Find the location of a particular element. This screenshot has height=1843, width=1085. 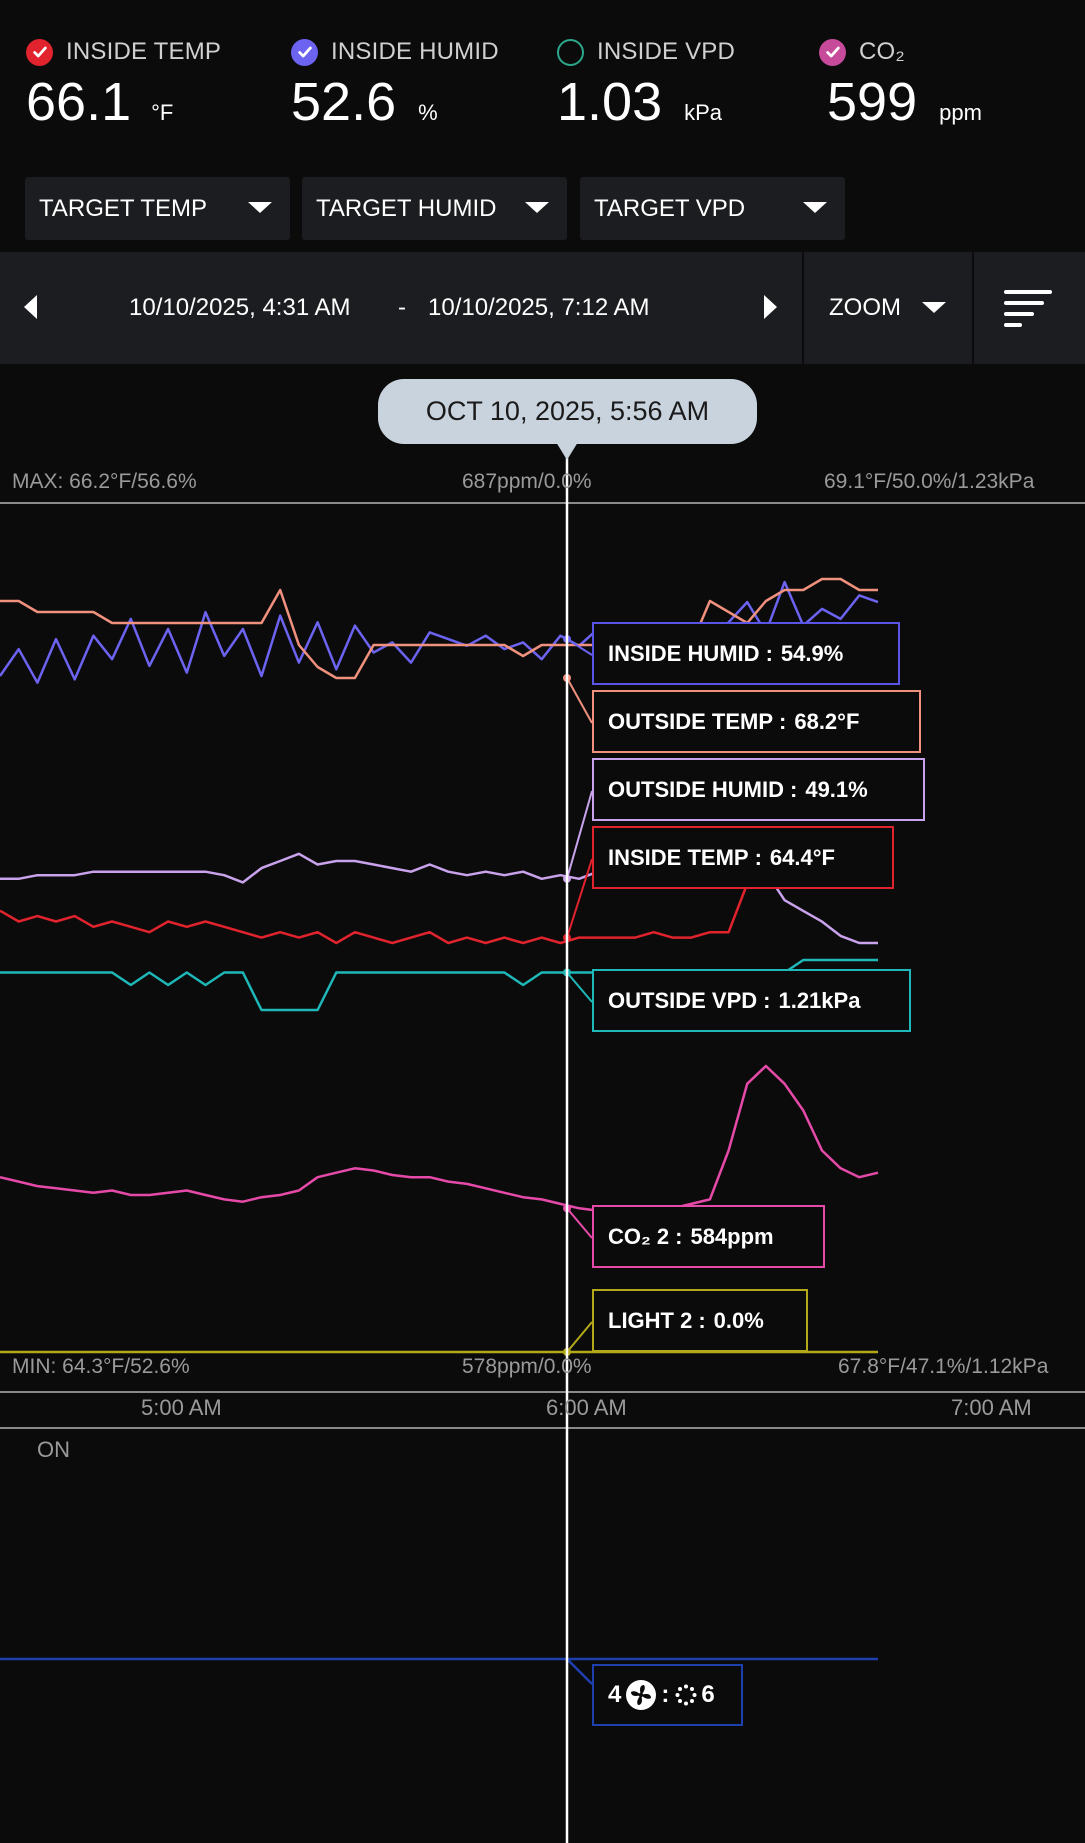

cursor-time-label: OCT 10, 2025, 5:56 AM is located at coordinates (567, 411).